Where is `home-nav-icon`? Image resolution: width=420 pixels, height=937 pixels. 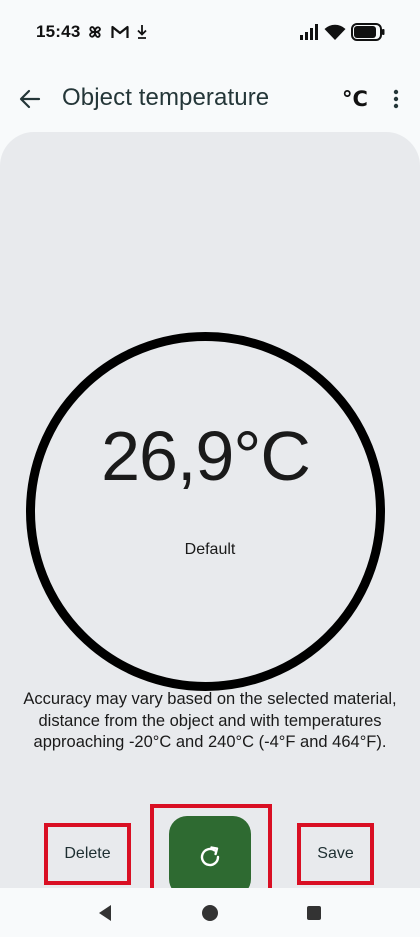 home-nav-icon is located at coordinates (210, 913).